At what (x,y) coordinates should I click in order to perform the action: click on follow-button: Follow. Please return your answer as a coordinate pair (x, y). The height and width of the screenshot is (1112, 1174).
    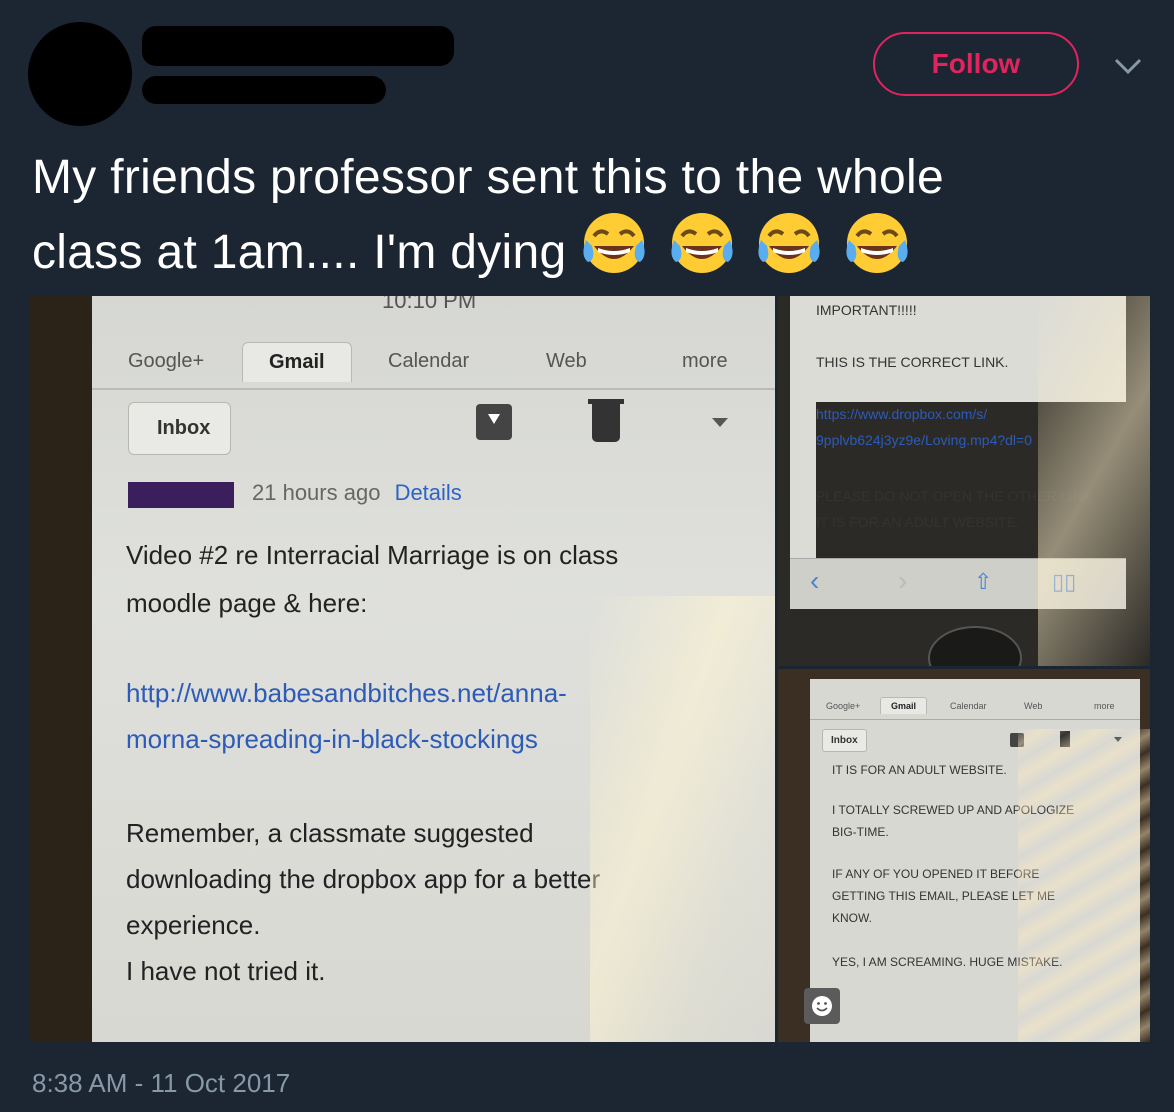
    Looking at the image, I should click on (976, 64).